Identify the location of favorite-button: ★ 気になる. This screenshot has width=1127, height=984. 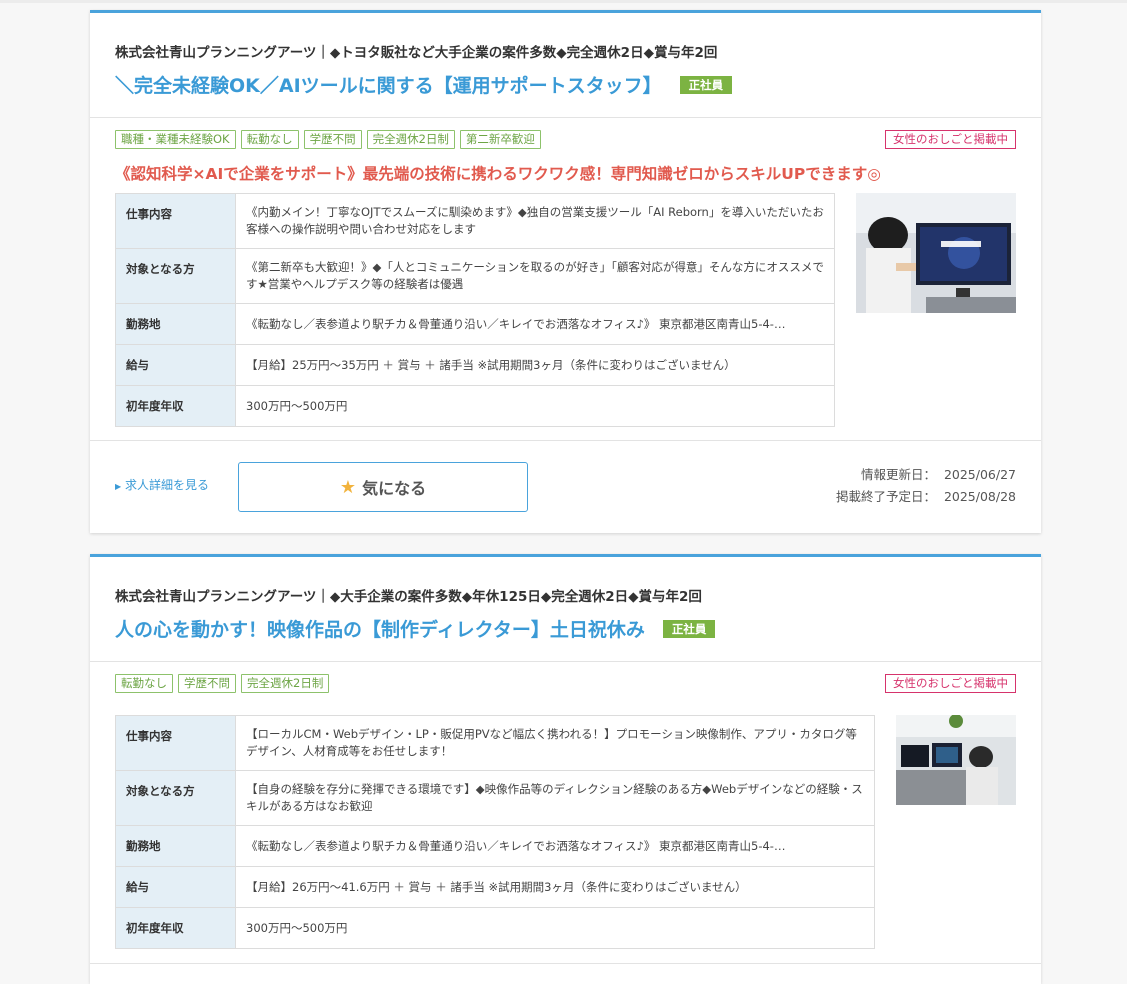
(383, 487).